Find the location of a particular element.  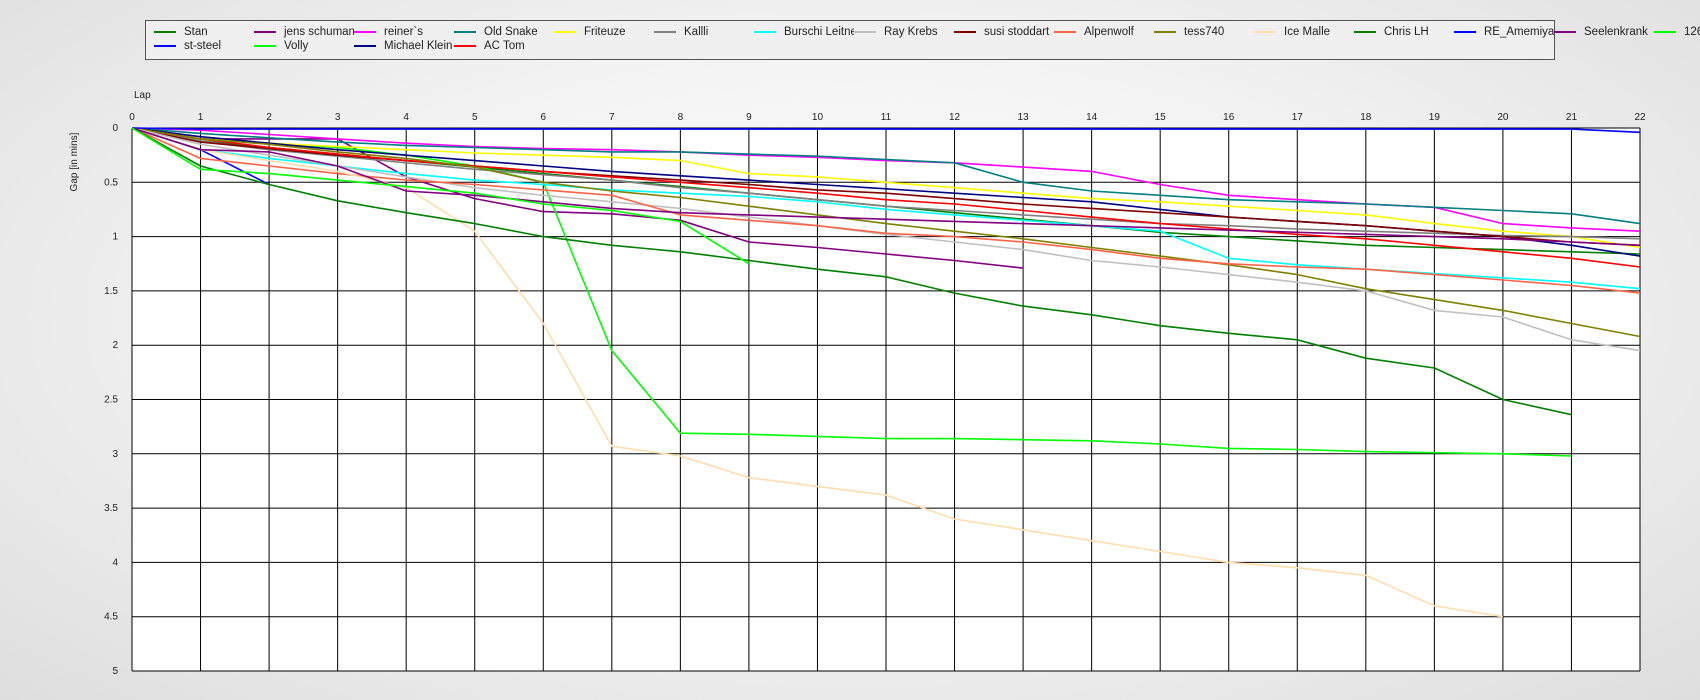

x-tick-label: 14 is located at coordinates (1092, 117).